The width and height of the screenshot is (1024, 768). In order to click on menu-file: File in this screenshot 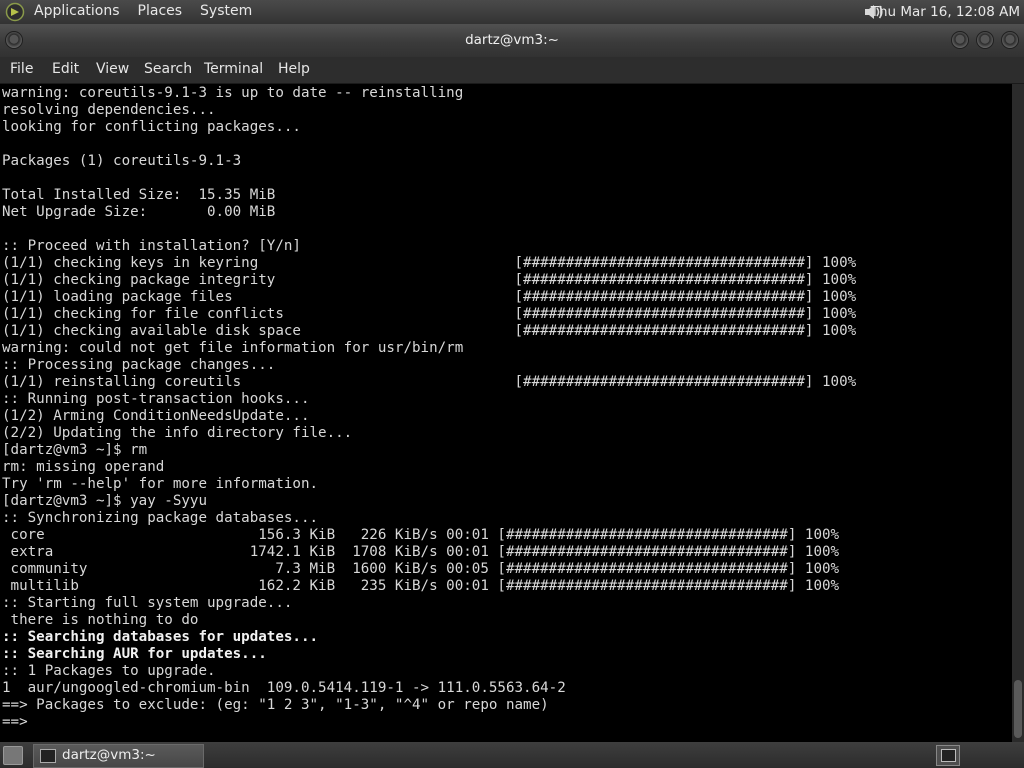, I will do `click(21, 69)`.